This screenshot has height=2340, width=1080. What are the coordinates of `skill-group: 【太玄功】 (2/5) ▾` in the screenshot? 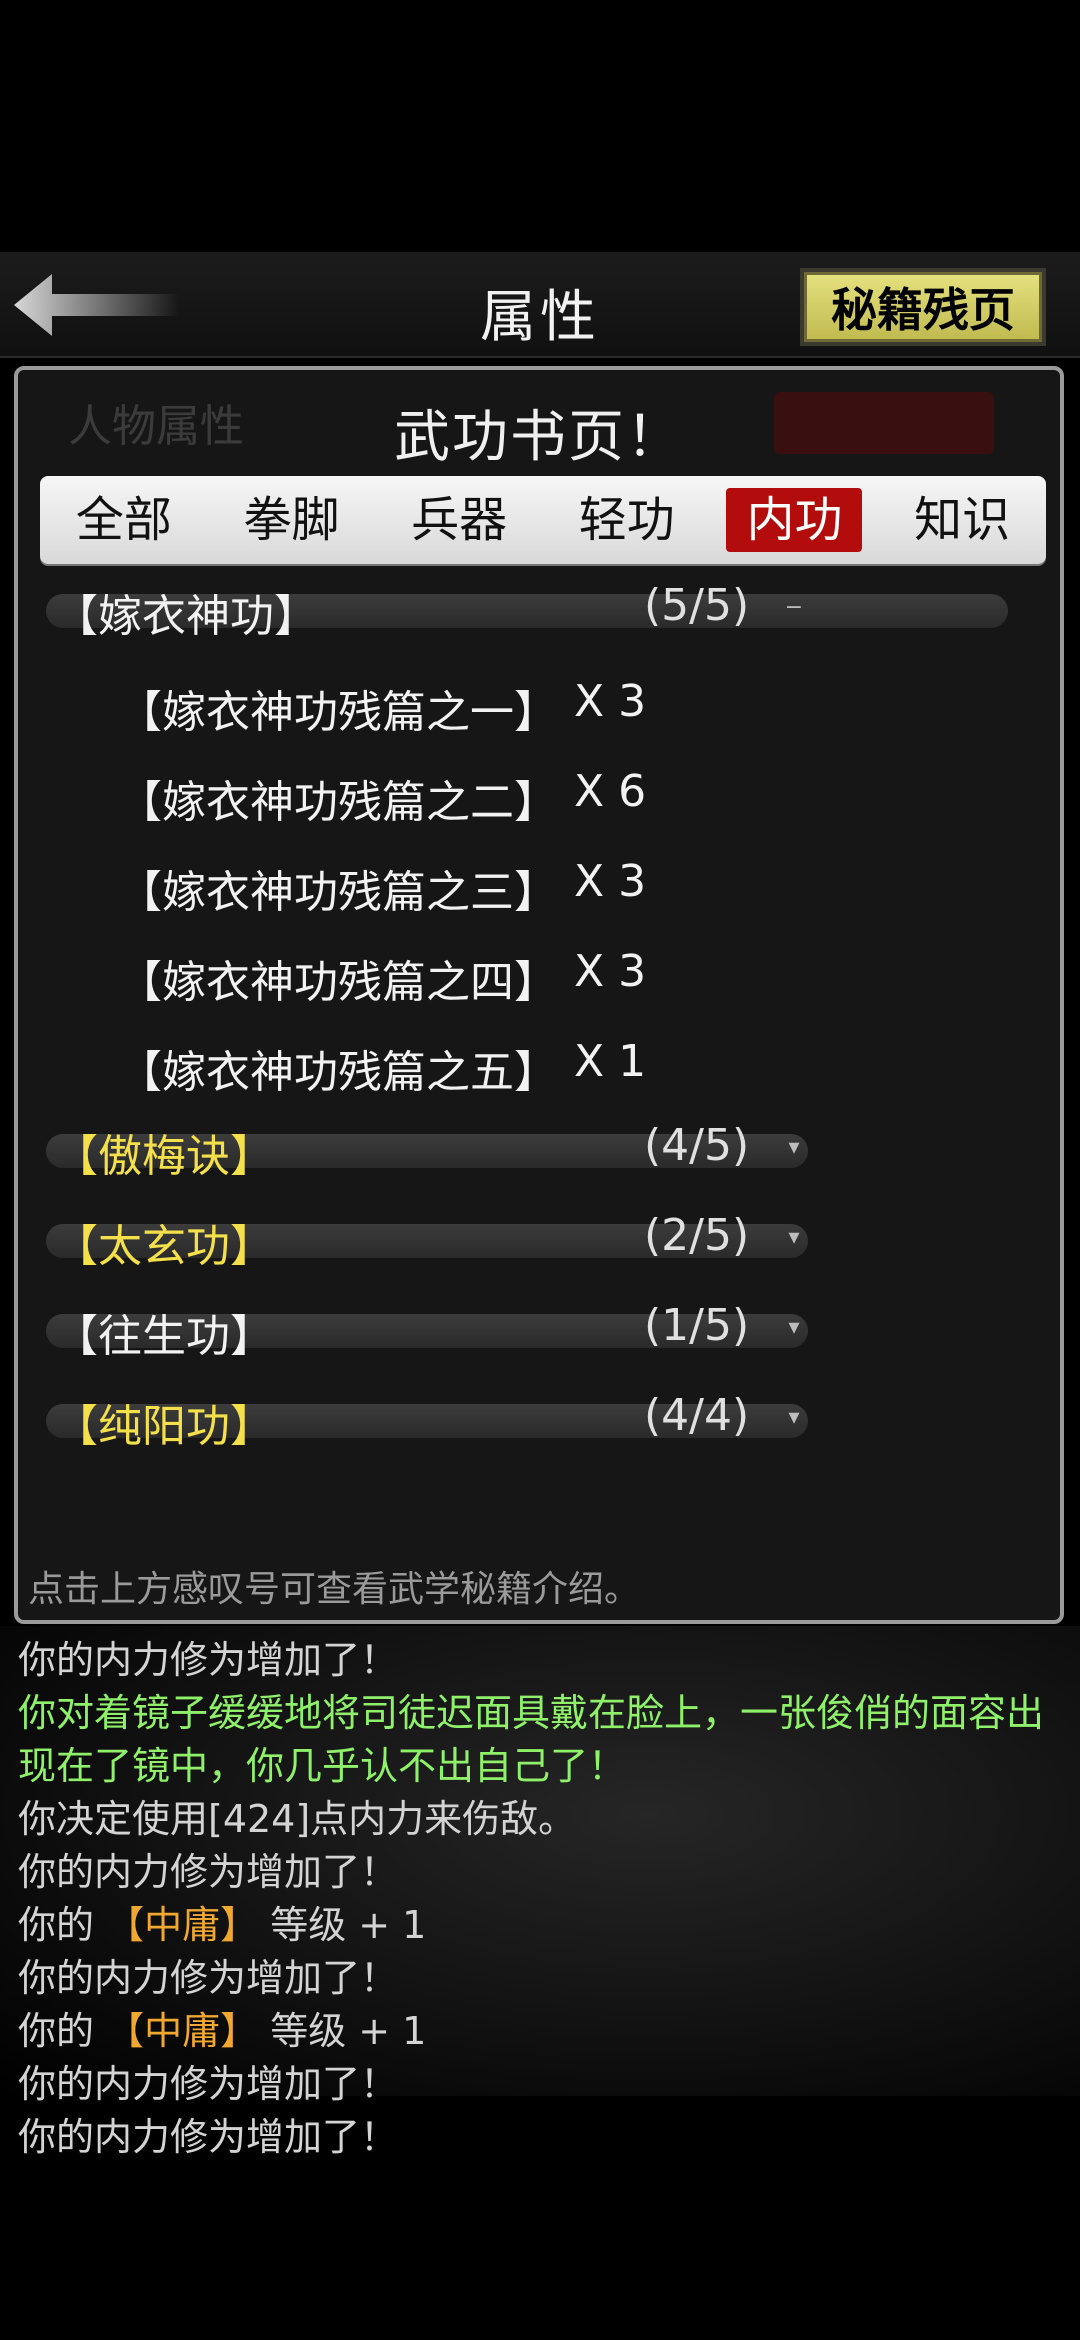 It's located at (538, 1241).